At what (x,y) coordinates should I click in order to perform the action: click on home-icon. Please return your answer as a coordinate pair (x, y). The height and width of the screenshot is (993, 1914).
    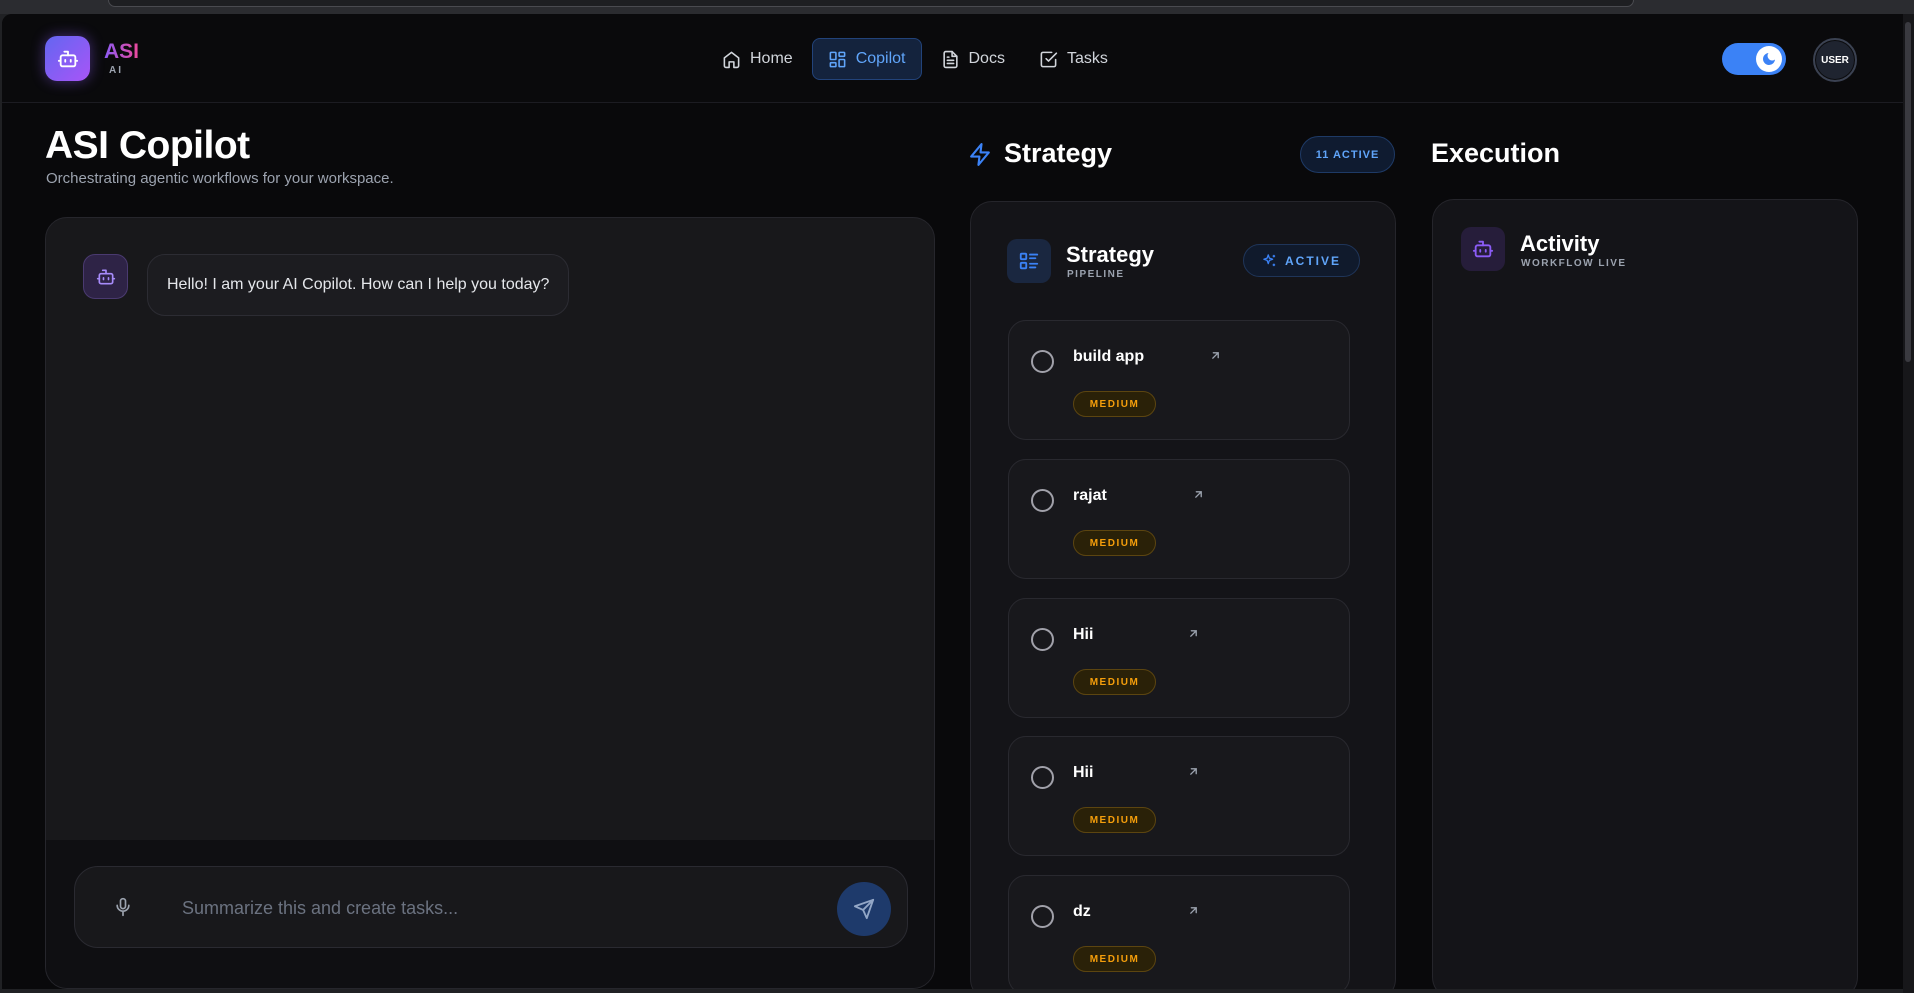
    Looking at the image, I should click on (731, 59).